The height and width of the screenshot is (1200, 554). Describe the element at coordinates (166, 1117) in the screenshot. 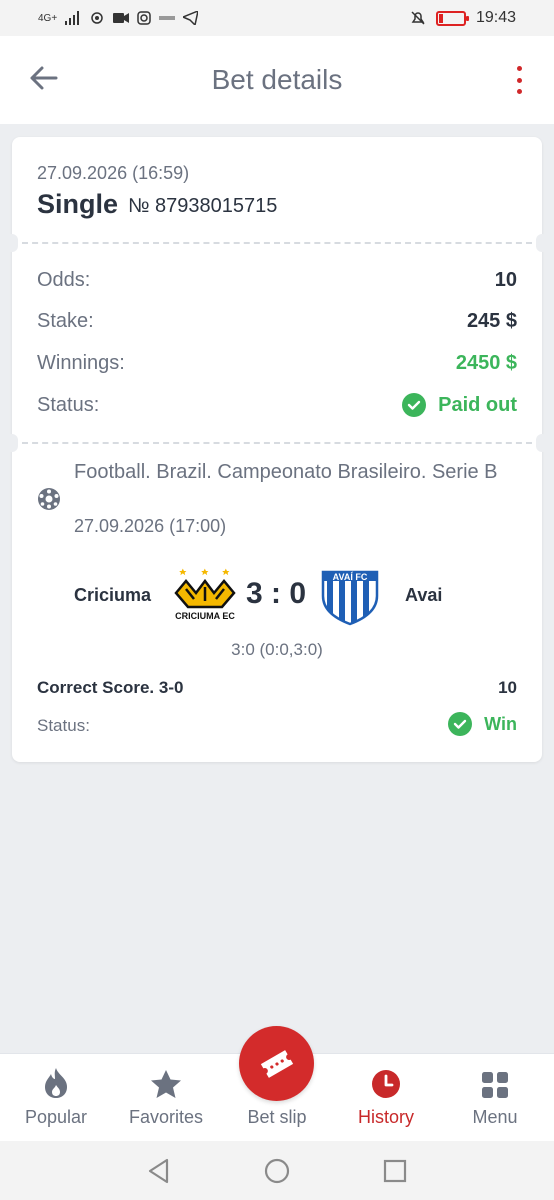

I see `nav-favorites-label: Favorites` at that location.